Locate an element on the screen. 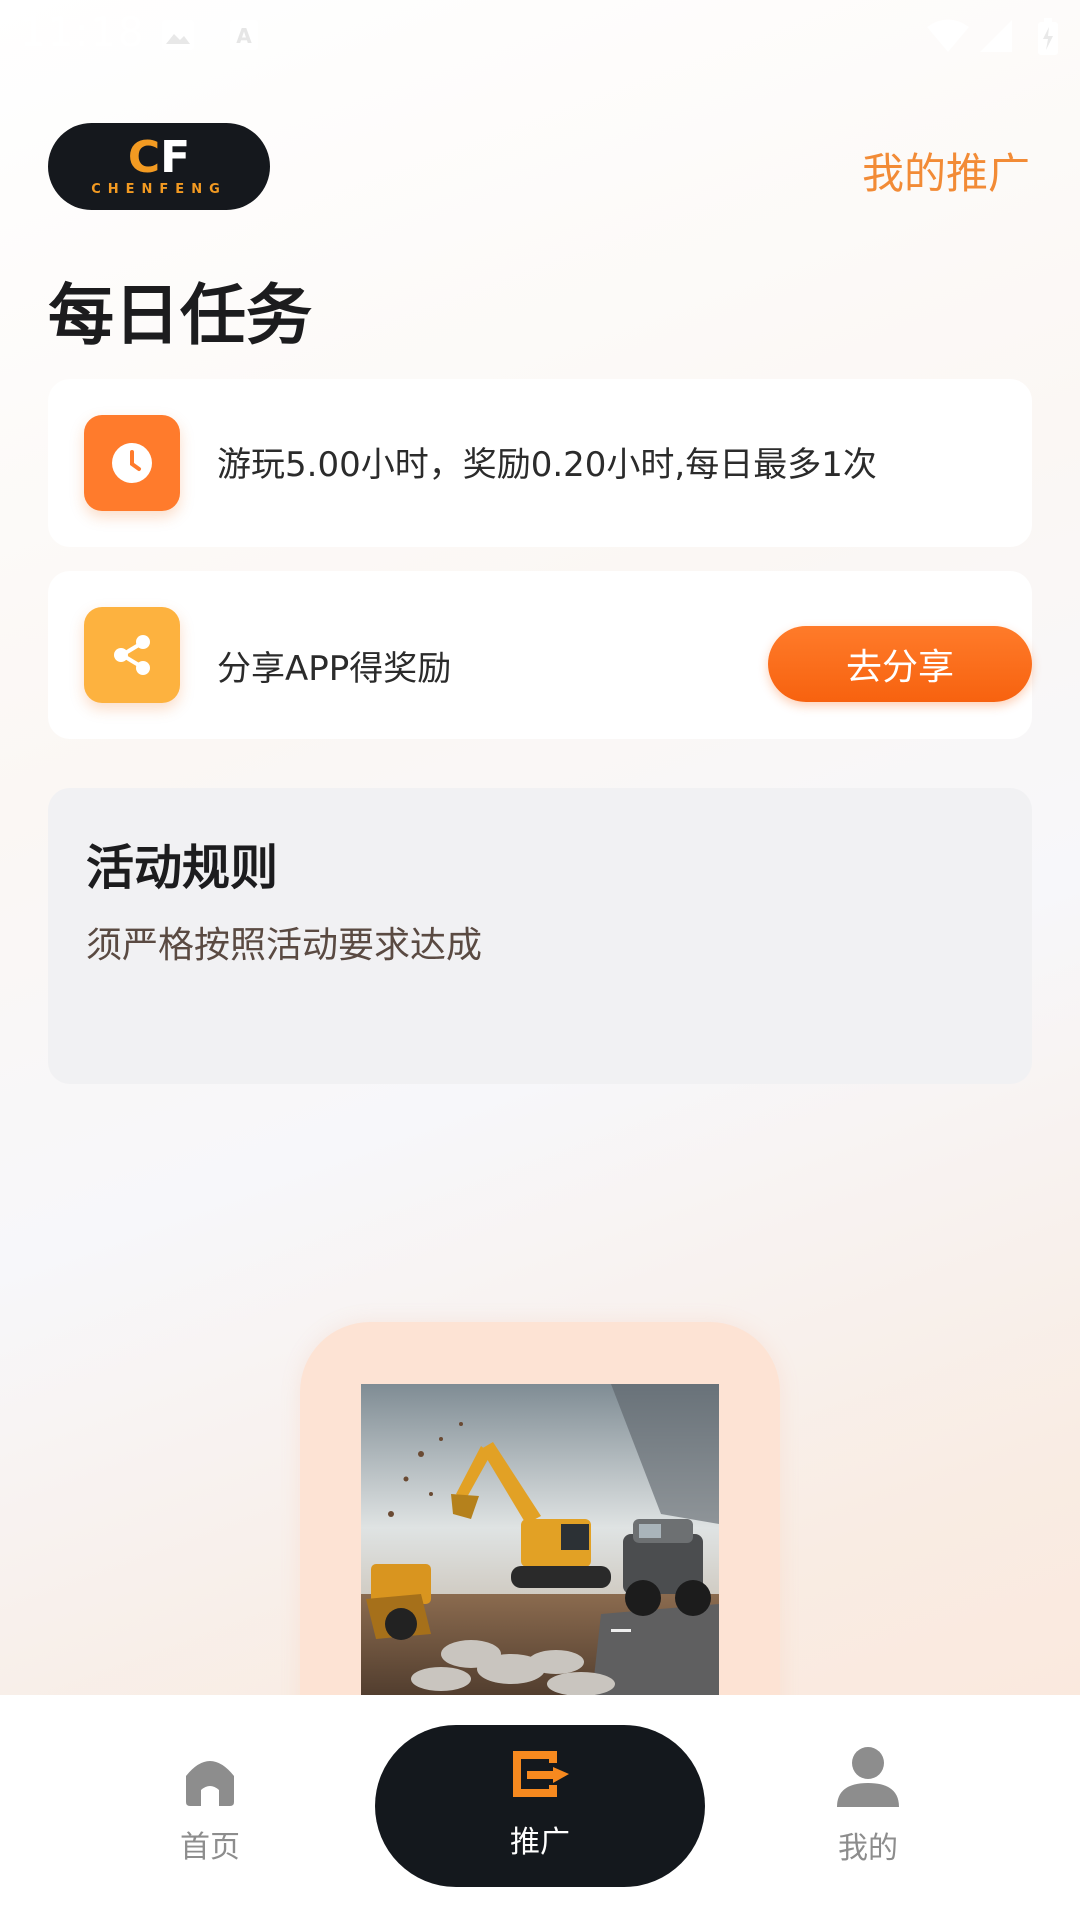  clock-icon is located at coordinates (132, 463).